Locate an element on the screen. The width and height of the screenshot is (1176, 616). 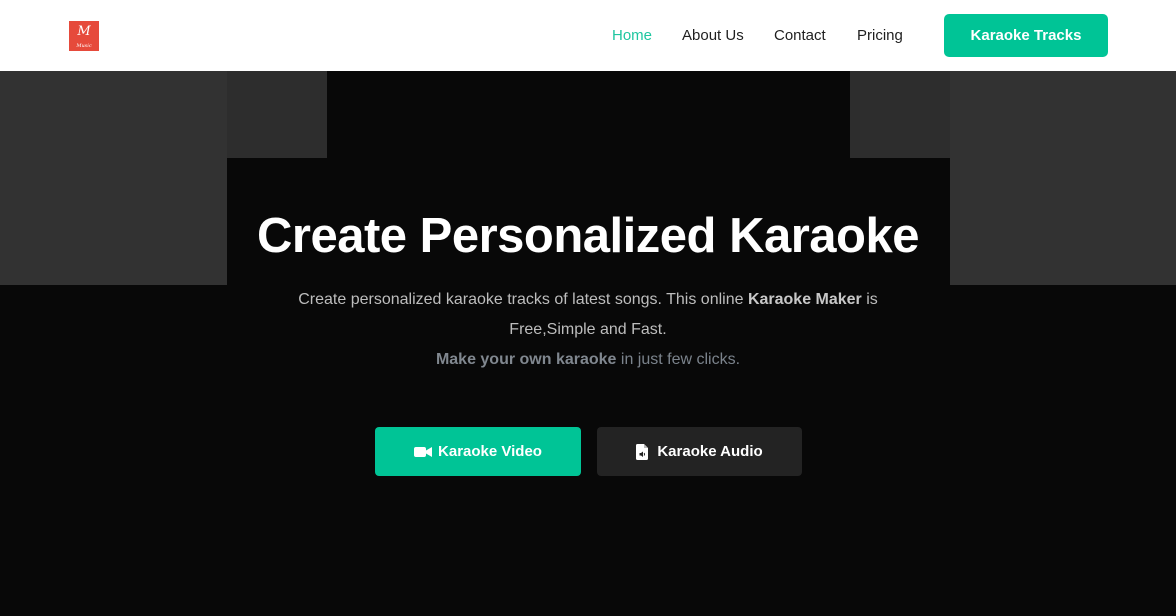
audio-file-icon is located at coordinates (642, 451).